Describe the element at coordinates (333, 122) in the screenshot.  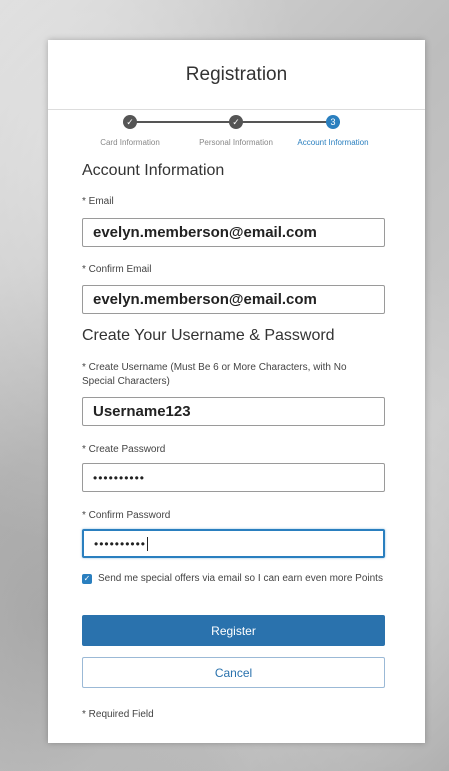
I see `step-3-current-icon: 3` at that location.